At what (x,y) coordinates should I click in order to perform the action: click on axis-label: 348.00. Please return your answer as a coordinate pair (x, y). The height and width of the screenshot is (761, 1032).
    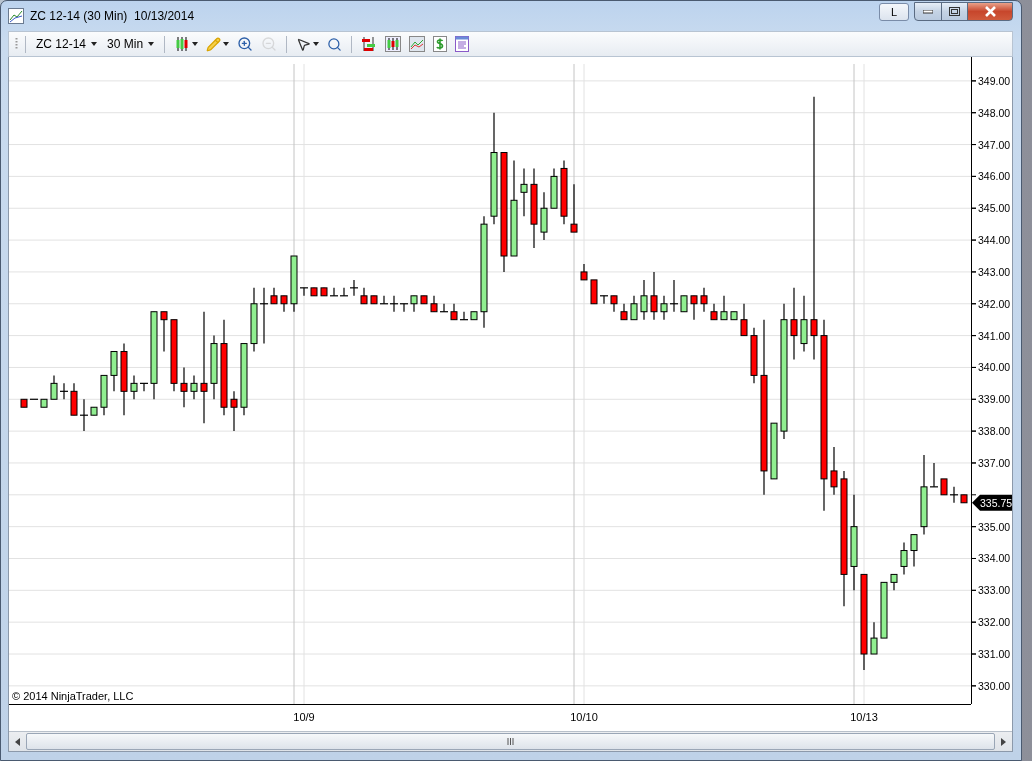
    Looking at the image, I should click on (994, 112).